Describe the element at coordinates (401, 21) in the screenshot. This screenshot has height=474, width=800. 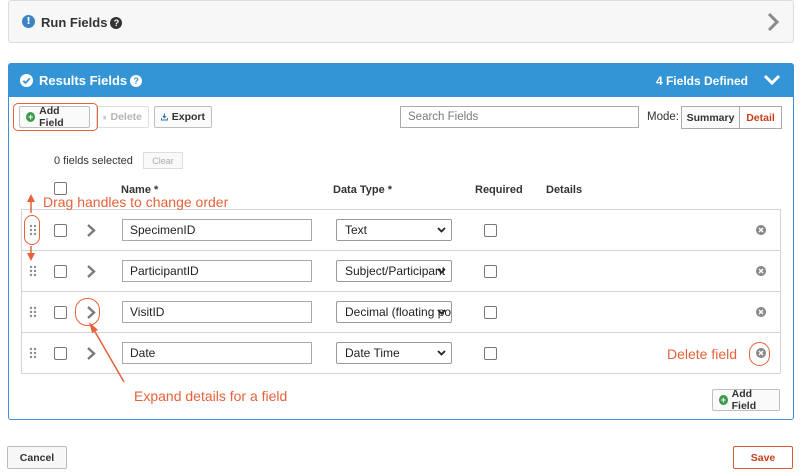
I see `run-fields-panel: ! Run Fields?` at that location.